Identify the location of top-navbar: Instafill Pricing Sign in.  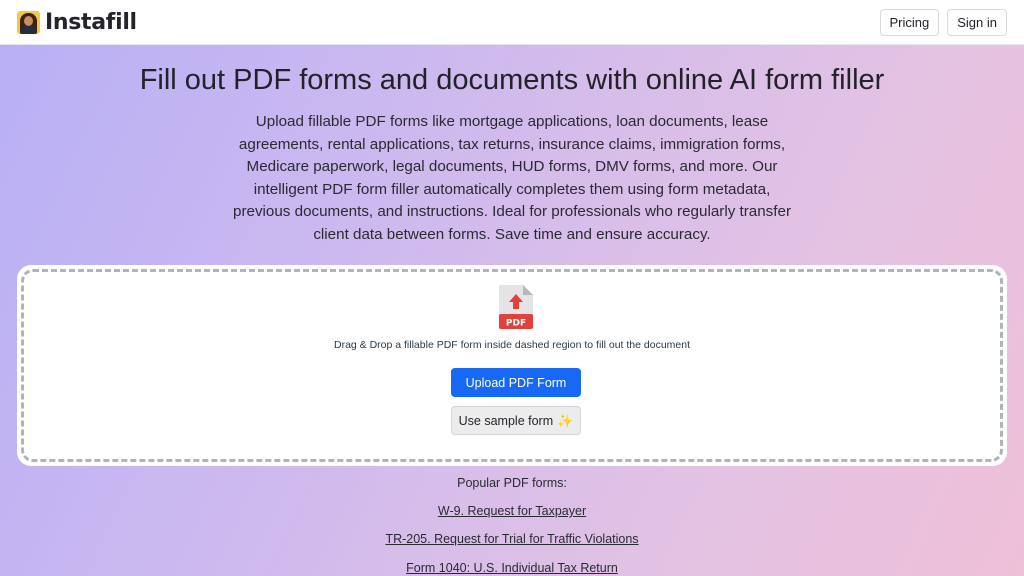
(512, 22).